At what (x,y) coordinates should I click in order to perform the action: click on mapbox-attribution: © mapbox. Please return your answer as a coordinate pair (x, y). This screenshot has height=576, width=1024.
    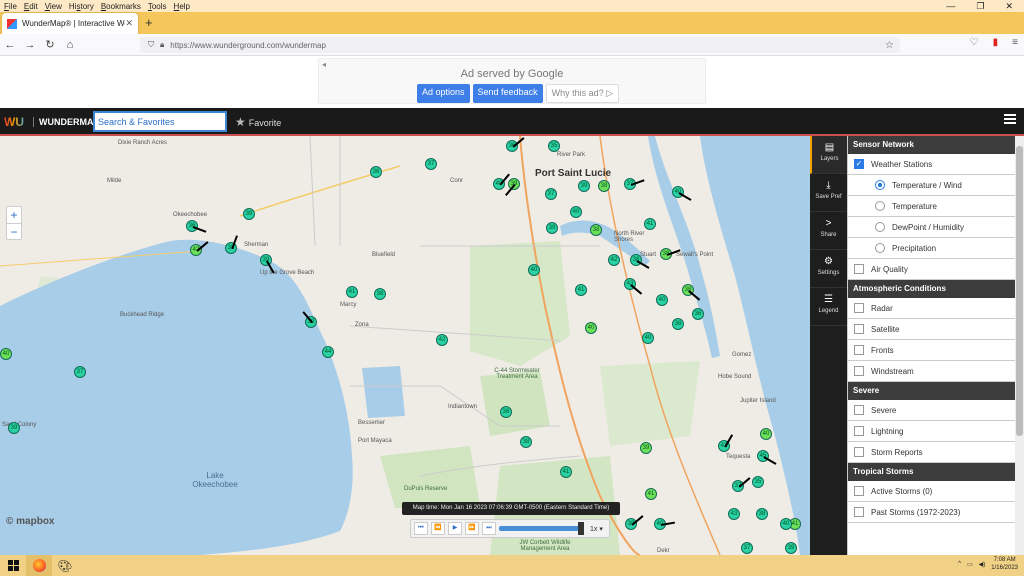
    Looking at the image, I should click on (30, 521).